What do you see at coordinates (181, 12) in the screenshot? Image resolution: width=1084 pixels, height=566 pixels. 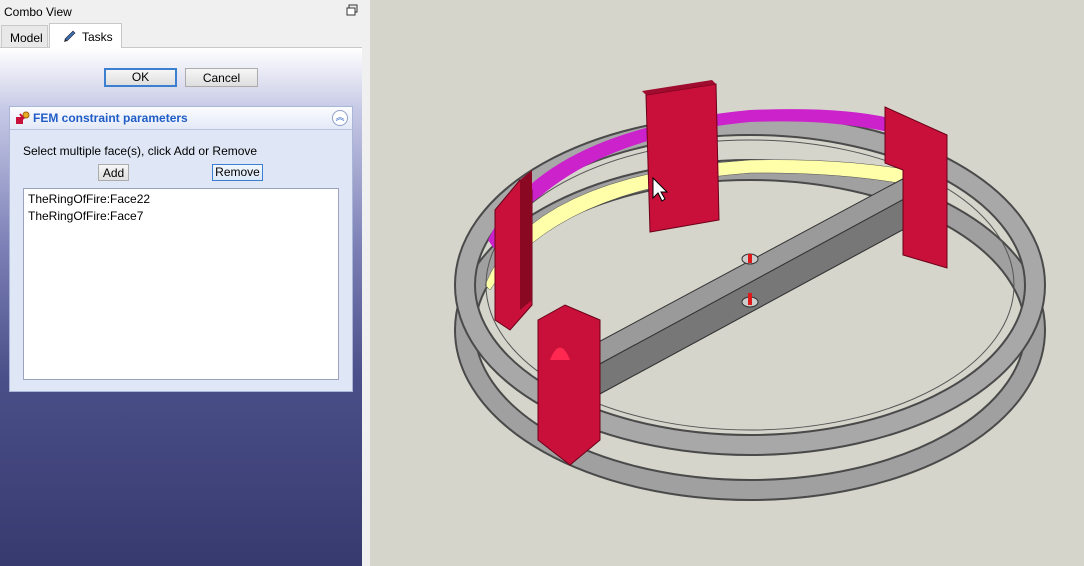 I see `combo-view-title-bar: Combo View` at bounding box center [181, 12].